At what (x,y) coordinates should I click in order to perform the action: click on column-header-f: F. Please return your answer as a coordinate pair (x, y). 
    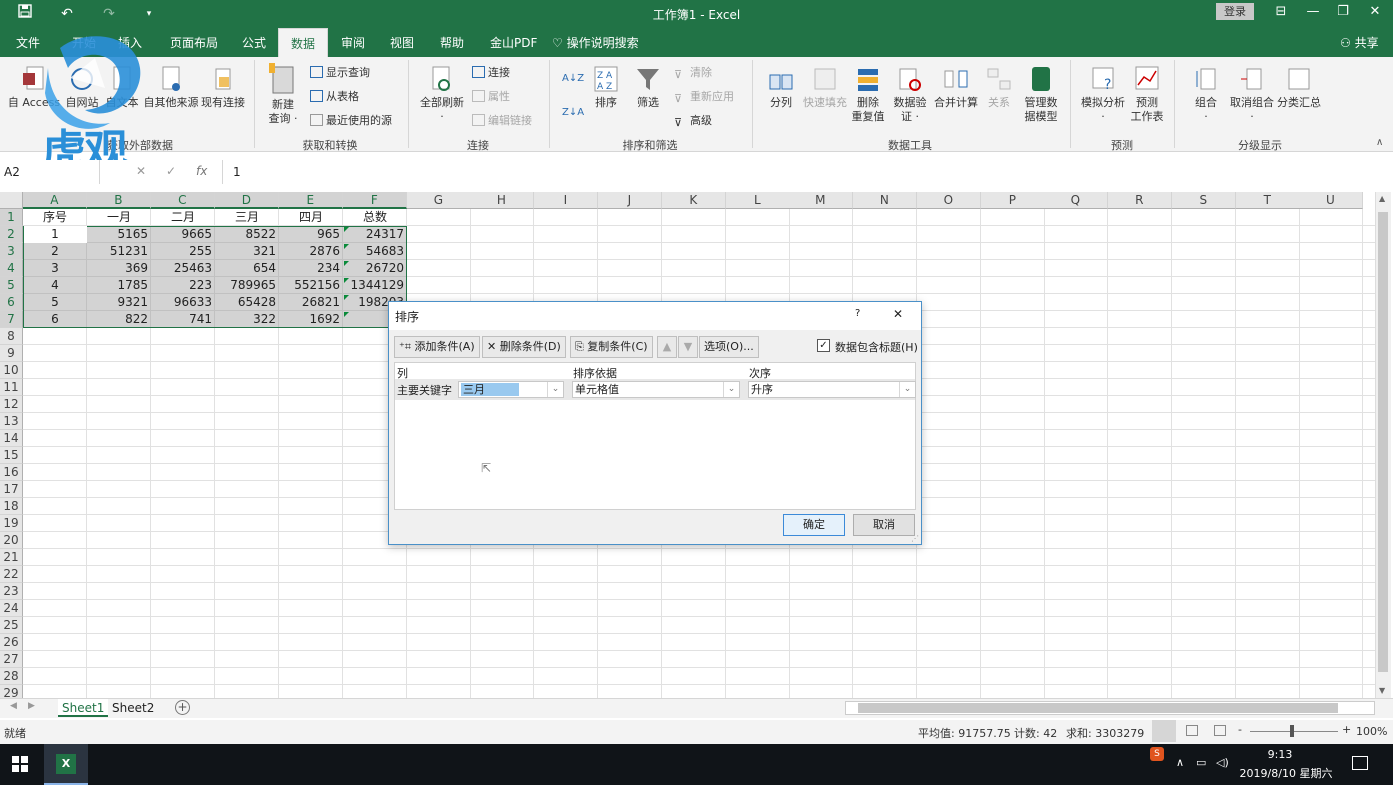
    Looking at the image, I should click on (375, 200).